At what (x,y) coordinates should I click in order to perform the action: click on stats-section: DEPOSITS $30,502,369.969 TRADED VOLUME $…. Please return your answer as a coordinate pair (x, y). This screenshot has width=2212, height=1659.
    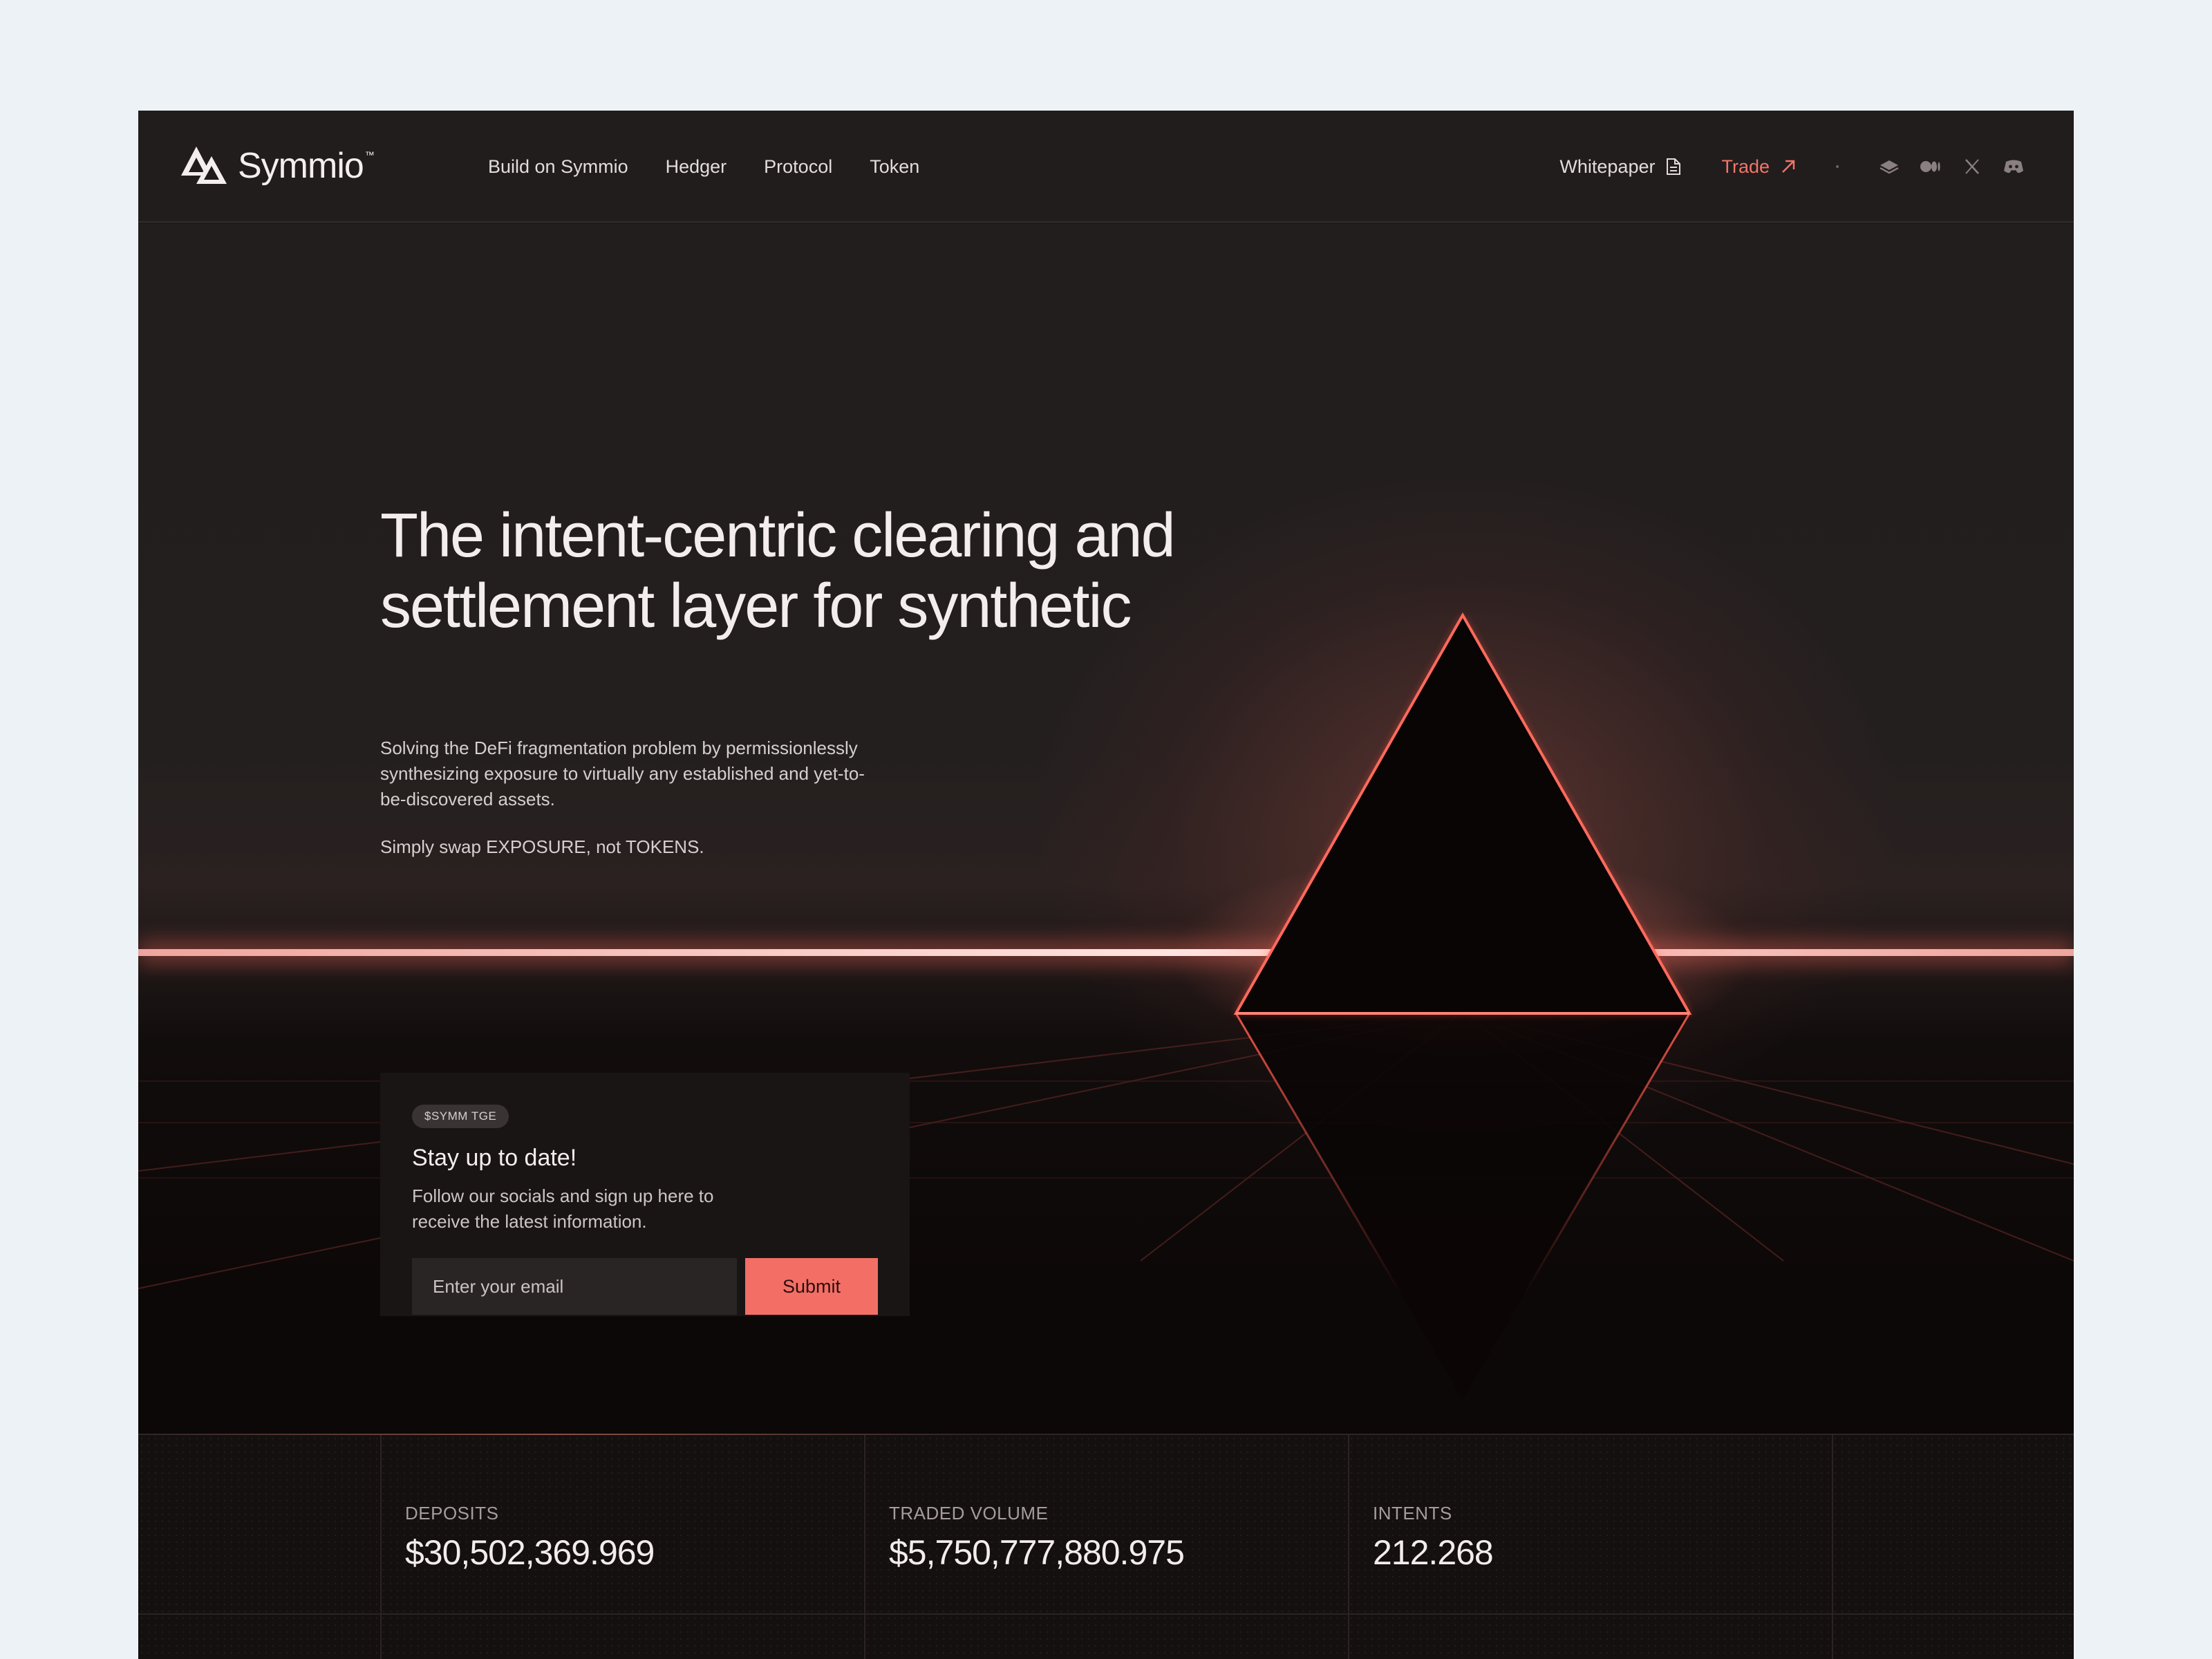
    Looking at the image, I should click on (1106, 1546).